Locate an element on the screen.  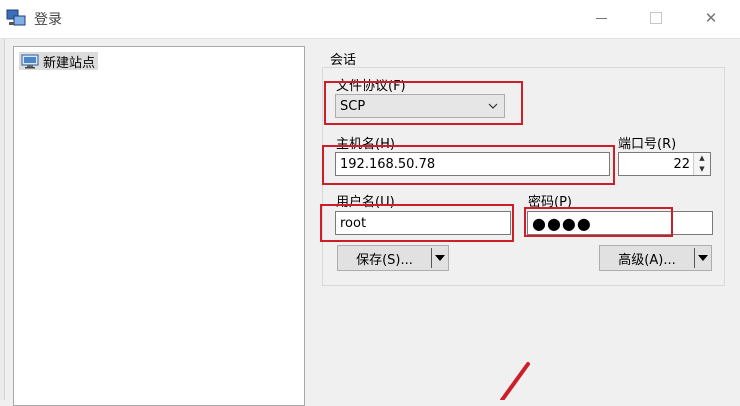
annotation-box-host is located at coordinates (468, 165).